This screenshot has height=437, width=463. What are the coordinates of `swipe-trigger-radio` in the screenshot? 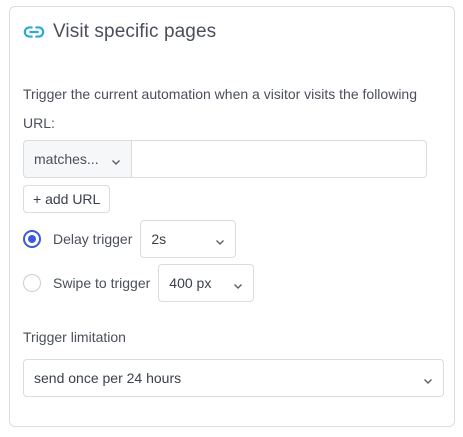 It's located at (32, 283).